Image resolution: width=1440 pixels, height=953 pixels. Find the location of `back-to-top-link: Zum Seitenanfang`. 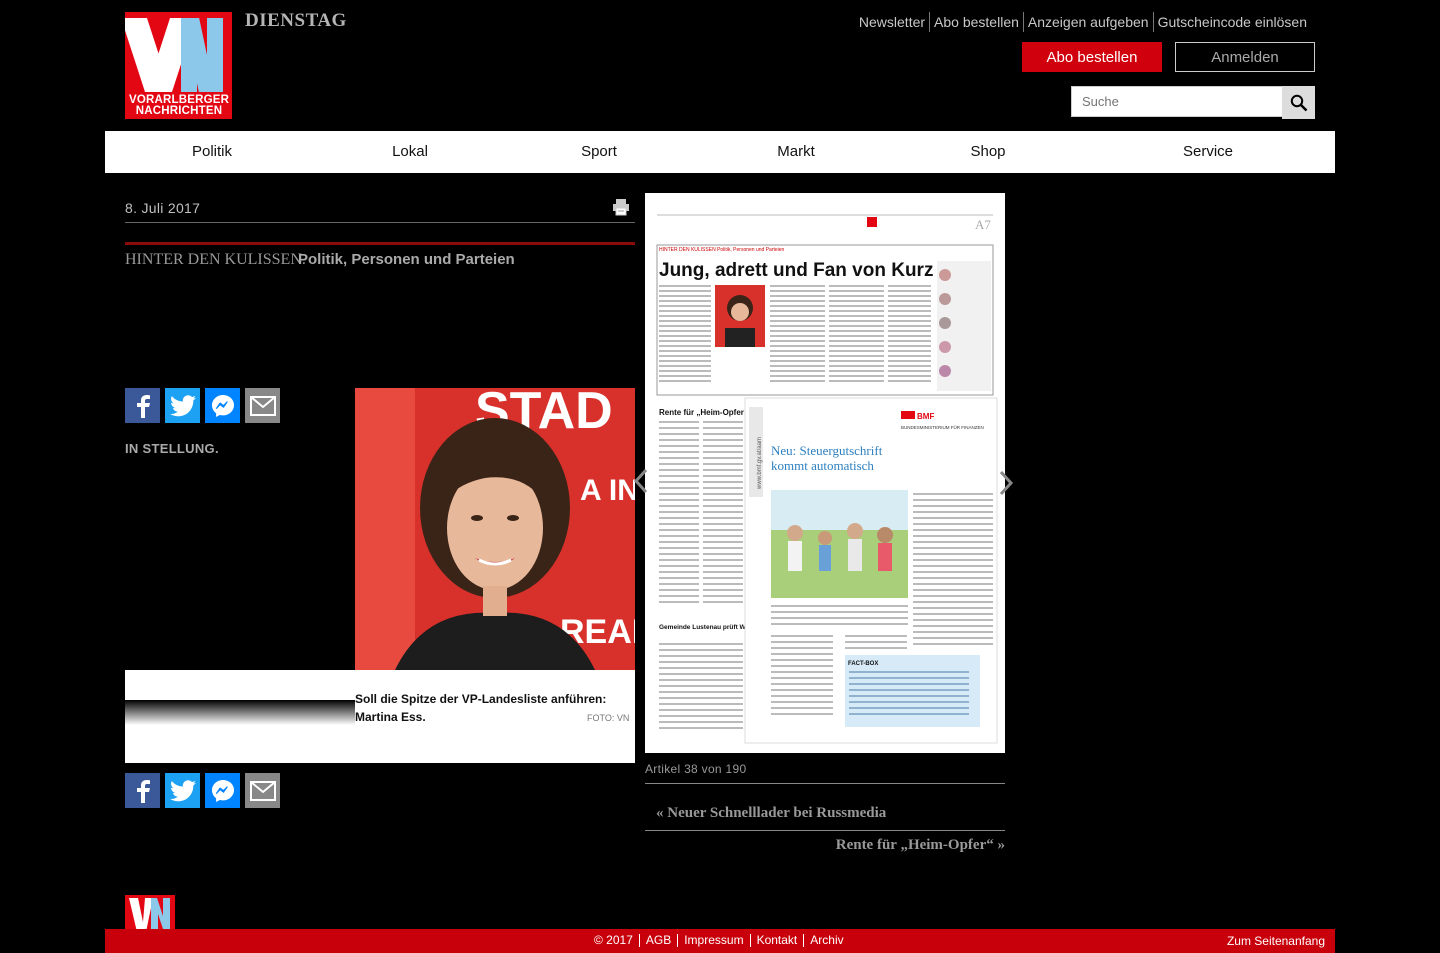

back-to-top-link: Zum Seitenanfang is located at coordinates (1276, 941).